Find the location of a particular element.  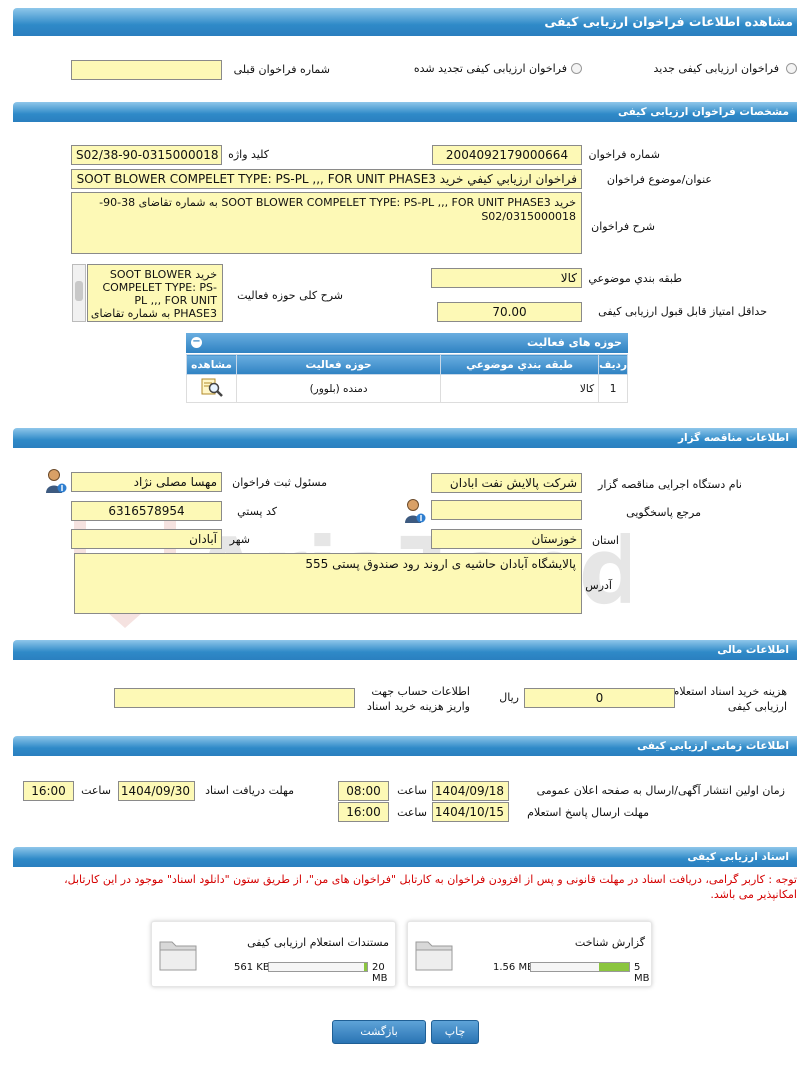

postal-code-field: 6316578954 is located at coordinates (146, 511).